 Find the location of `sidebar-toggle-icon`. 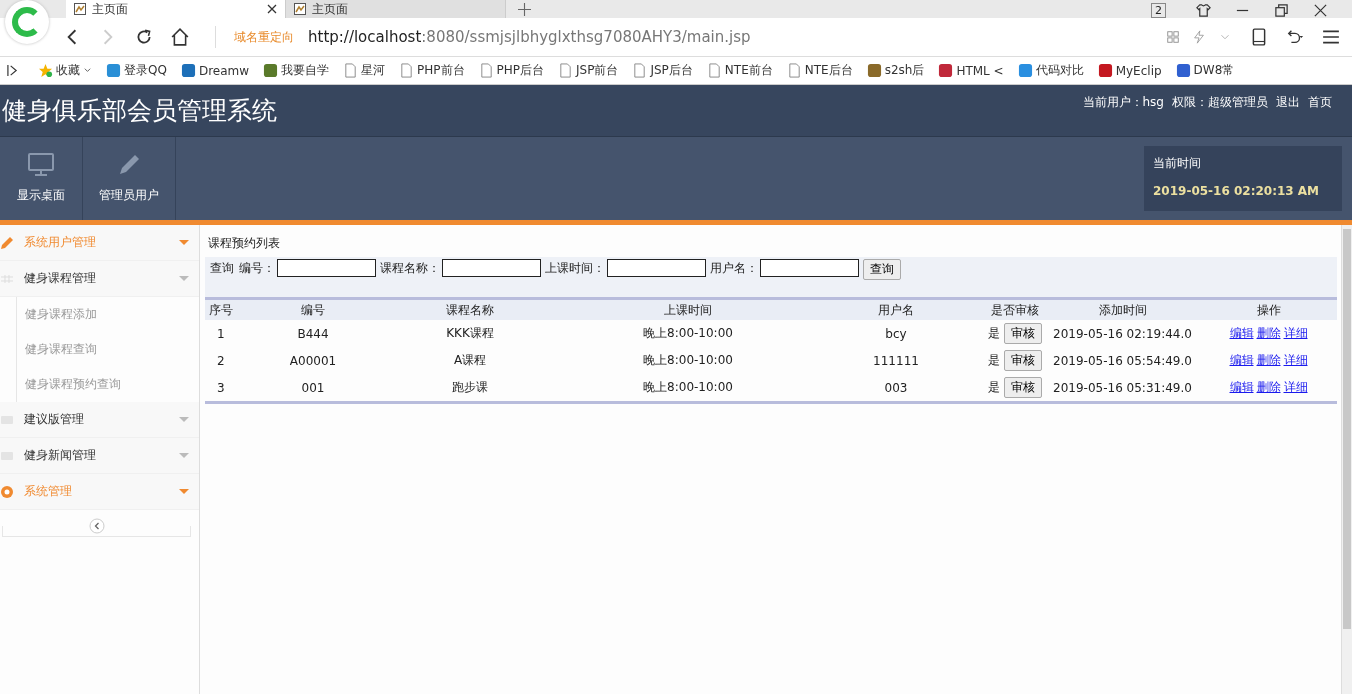

sidebar-toggle-icon is located at coordinates (12, 70).